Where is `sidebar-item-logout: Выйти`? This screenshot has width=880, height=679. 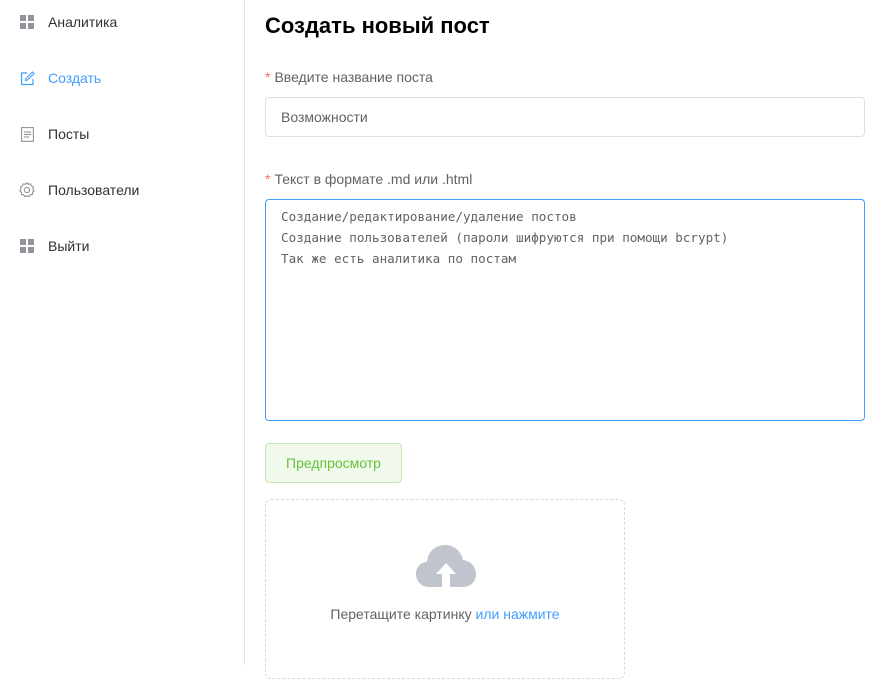 sidebar-item-logout: Выйти is located at coordinates (122, 246).